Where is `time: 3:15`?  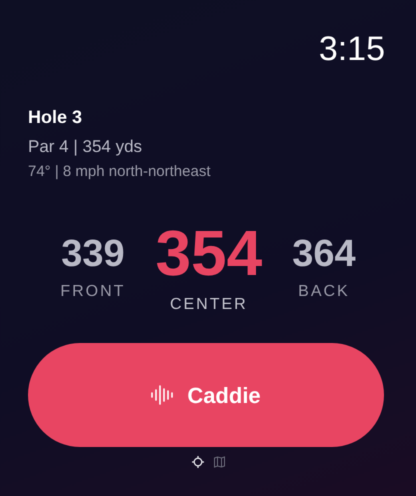 time: 3:15 is located at coordinates (351, 49).